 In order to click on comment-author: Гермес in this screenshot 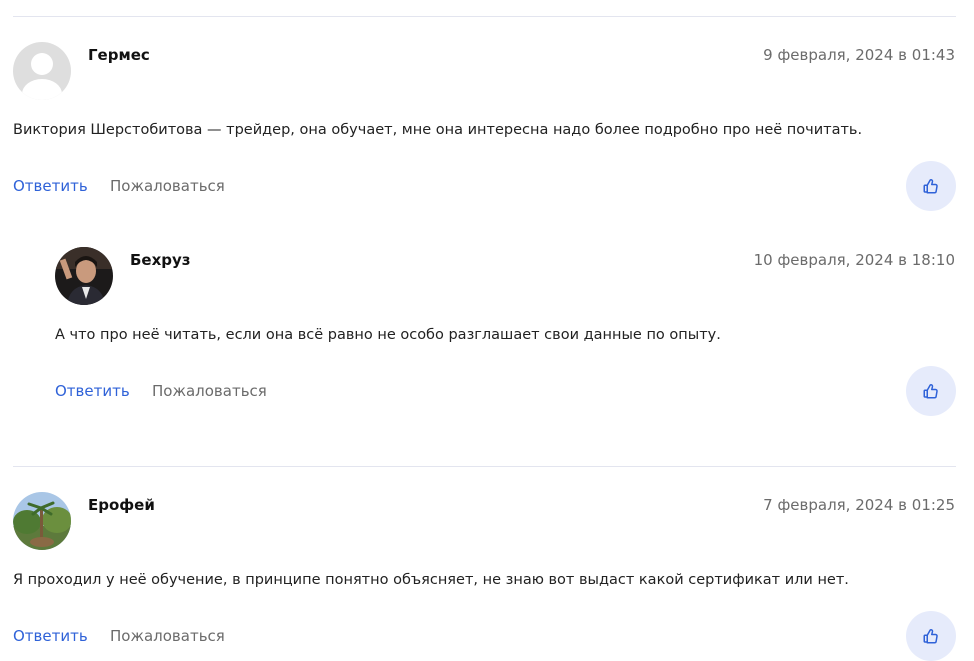, I will do `click(119, 55)`.